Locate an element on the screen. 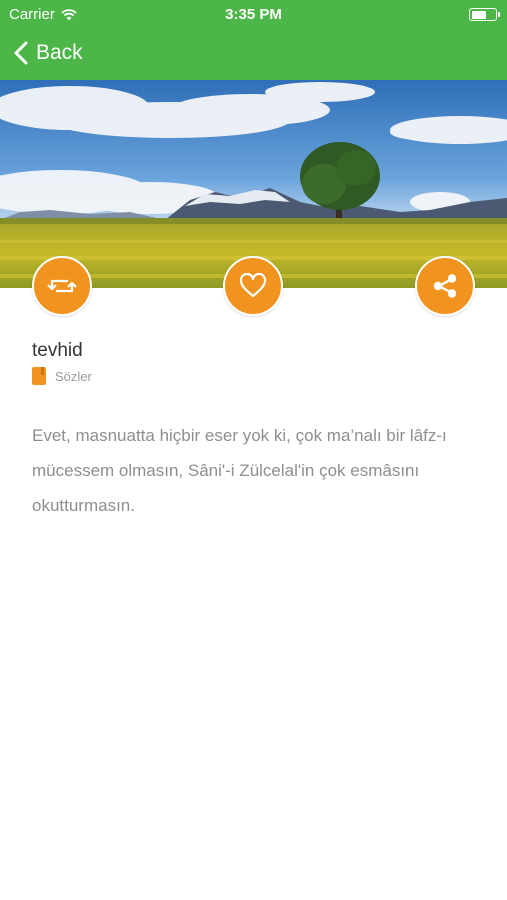 The width and height of the screenshot is (507, 900). status-time: 3:35 PM is located at coordinates (253, 14).